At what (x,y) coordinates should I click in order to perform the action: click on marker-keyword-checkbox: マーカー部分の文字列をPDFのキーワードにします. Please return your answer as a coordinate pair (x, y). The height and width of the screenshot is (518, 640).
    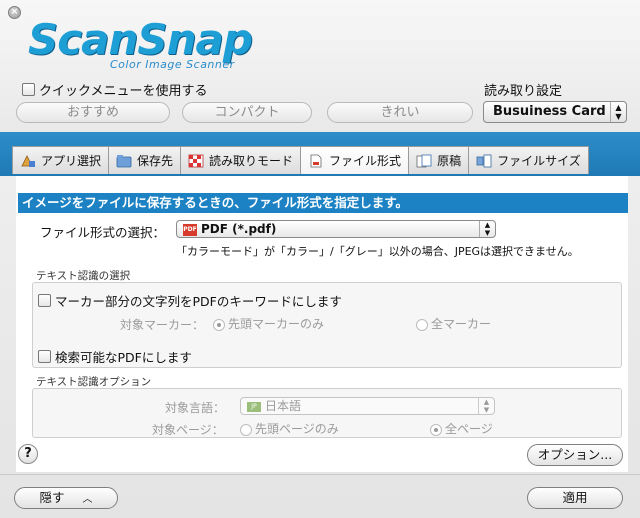
    Looking at the image, I should click on (190, 300).